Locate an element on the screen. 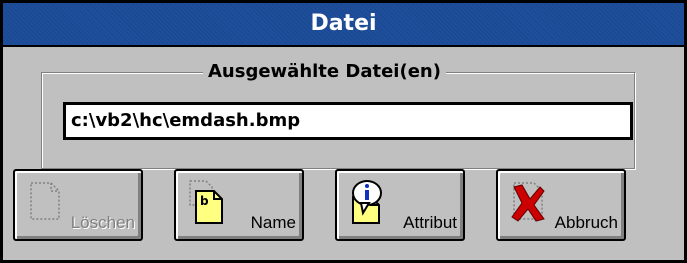 The image size is (687, 263). delete-button-label: Löschen is located at coordinates (102, 222).